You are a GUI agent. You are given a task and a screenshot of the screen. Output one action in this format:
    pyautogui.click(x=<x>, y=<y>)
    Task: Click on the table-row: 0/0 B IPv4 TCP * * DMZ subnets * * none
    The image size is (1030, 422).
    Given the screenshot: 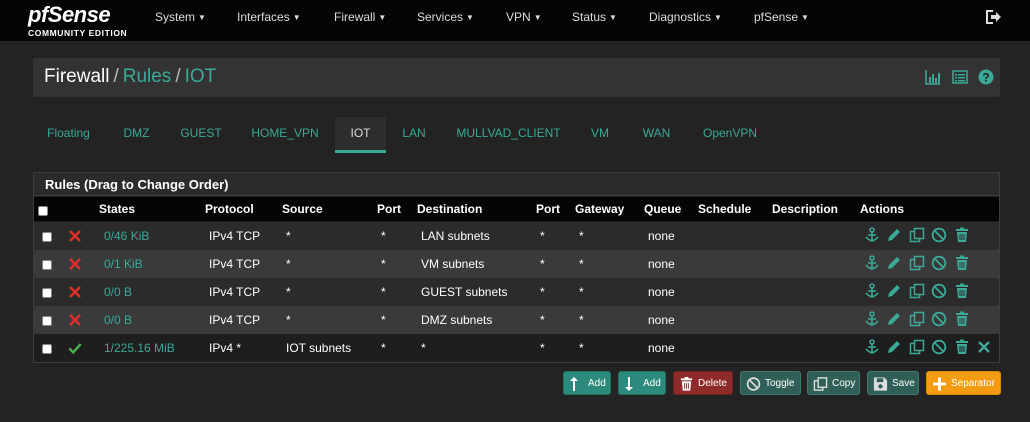 What is the action you would take?
    pyautogui.click(x=516, y=320)
    